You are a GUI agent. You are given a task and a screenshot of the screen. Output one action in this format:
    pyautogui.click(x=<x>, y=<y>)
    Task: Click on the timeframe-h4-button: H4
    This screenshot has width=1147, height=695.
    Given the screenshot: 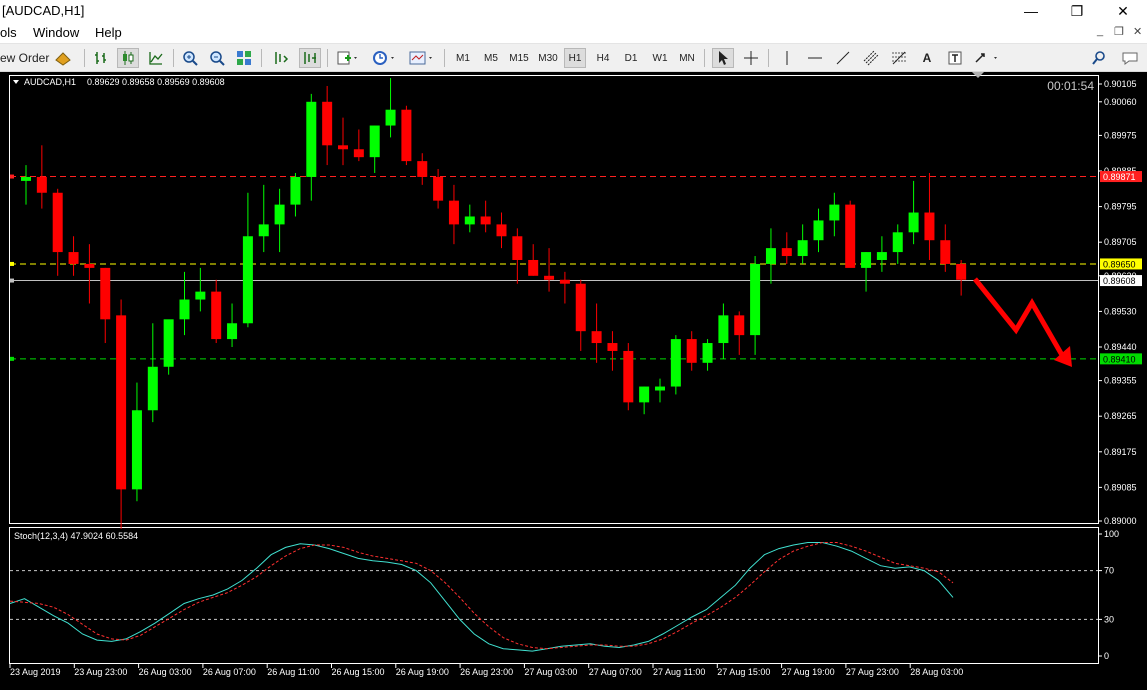 What is the action you would take?
    pyautogui.click(x=603, y=58)
    